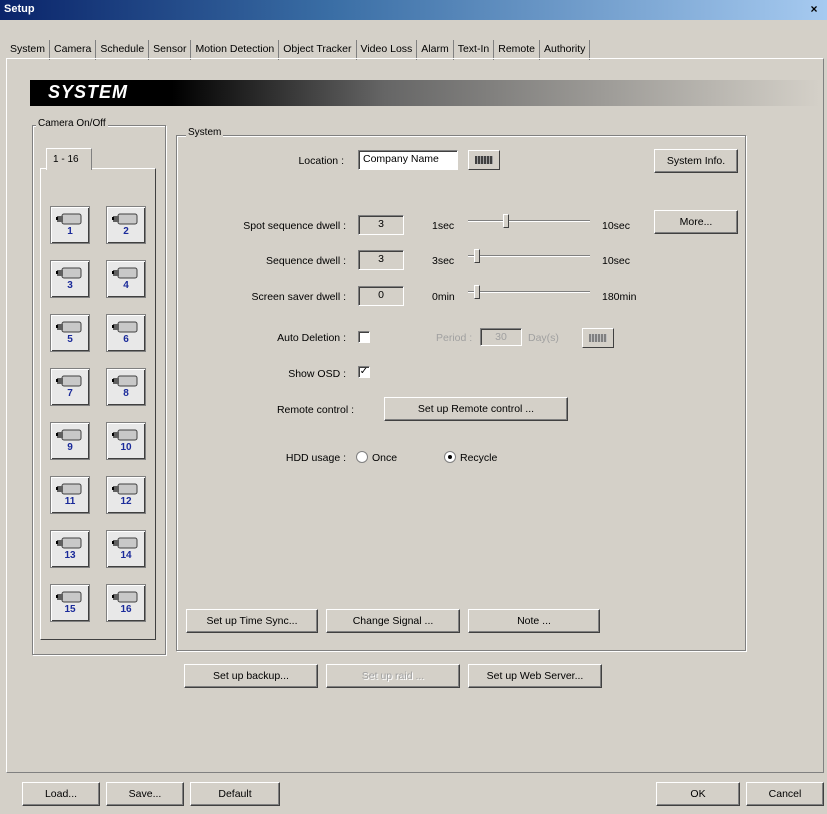  What do you see at coordinates (70, 549) in the screenshot?
I see `camera-toggle-button: 13` at bounding box center [70, 549].